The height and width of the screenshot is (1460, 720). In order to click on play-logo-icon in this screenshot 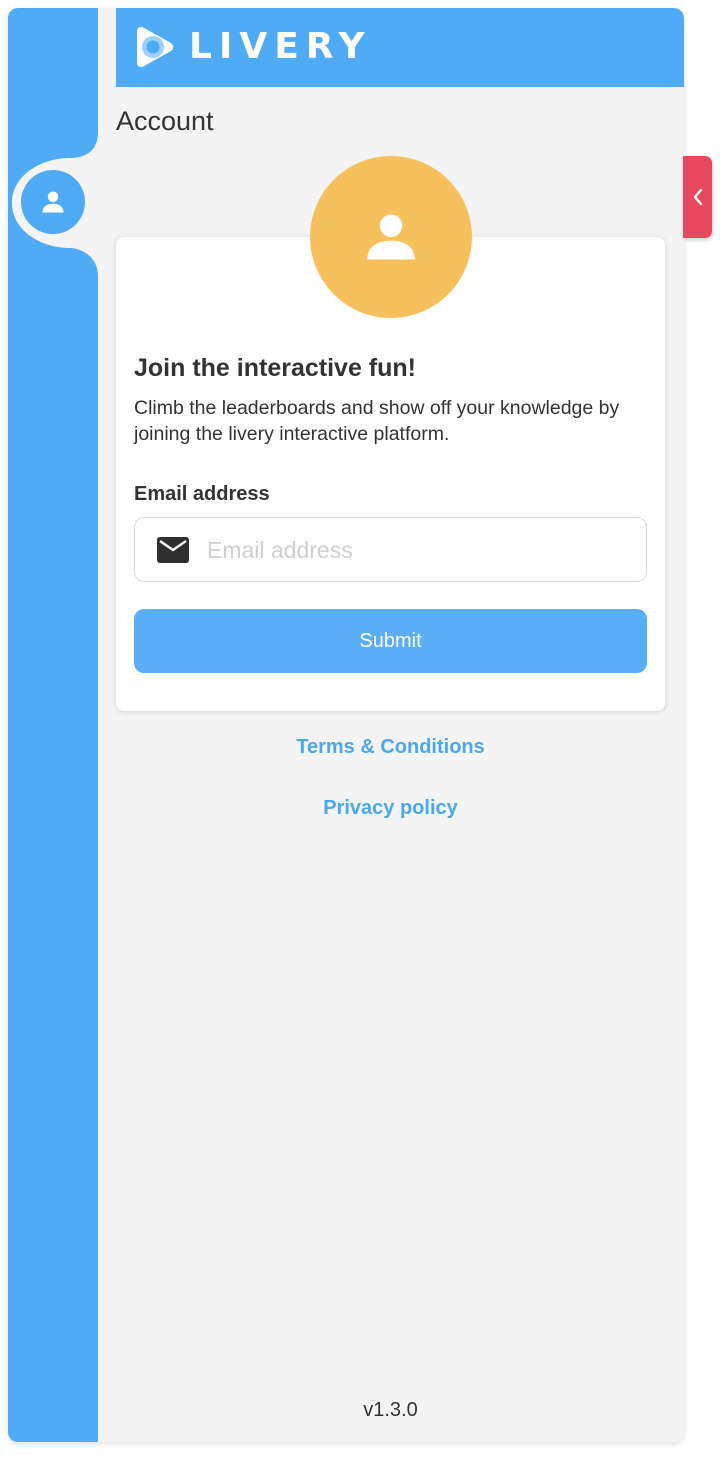, I will do `click(155, 47)`.